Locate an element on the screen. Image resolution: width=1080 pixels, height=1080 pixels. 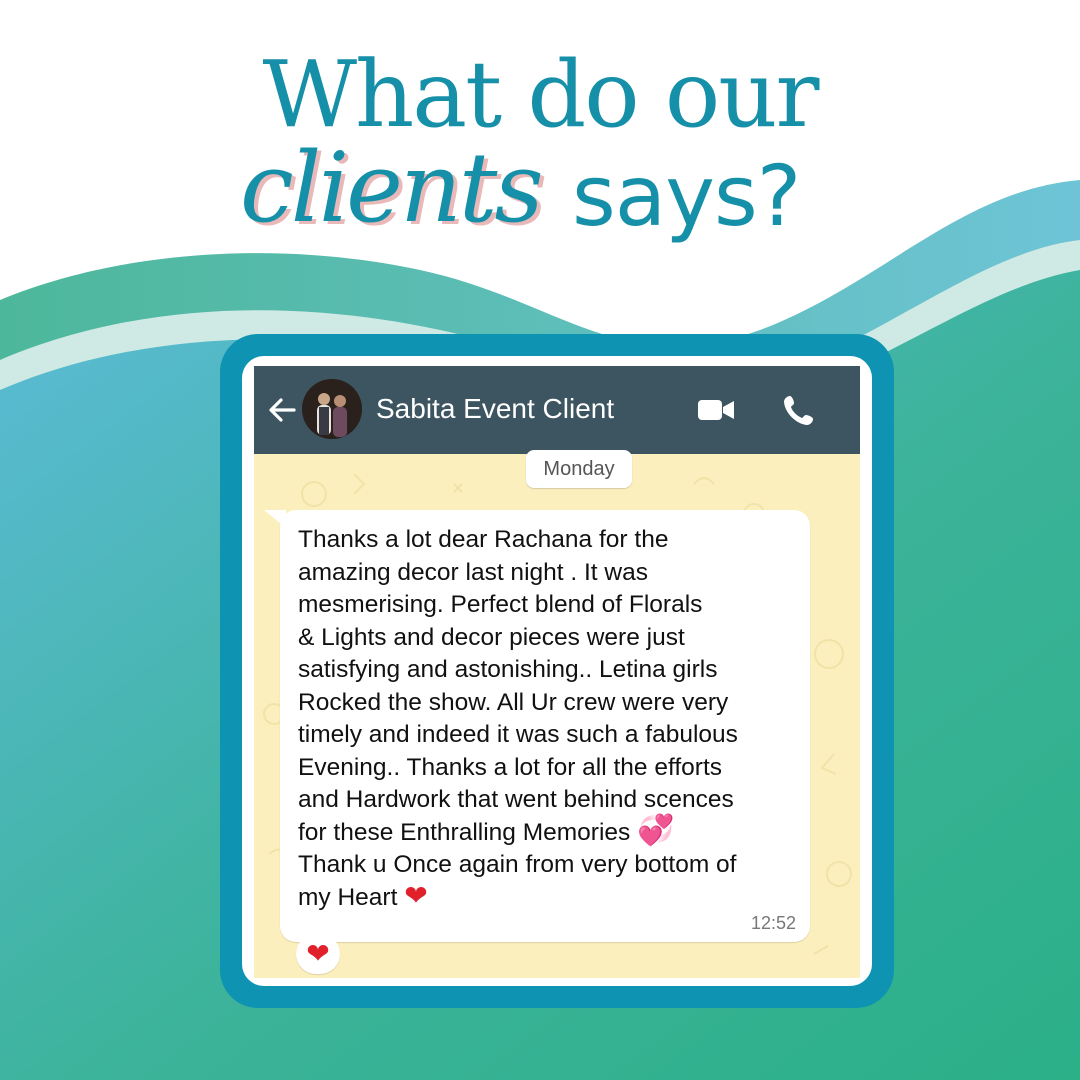
day-separator-chip: Monday is located at coordinates (579, 469).